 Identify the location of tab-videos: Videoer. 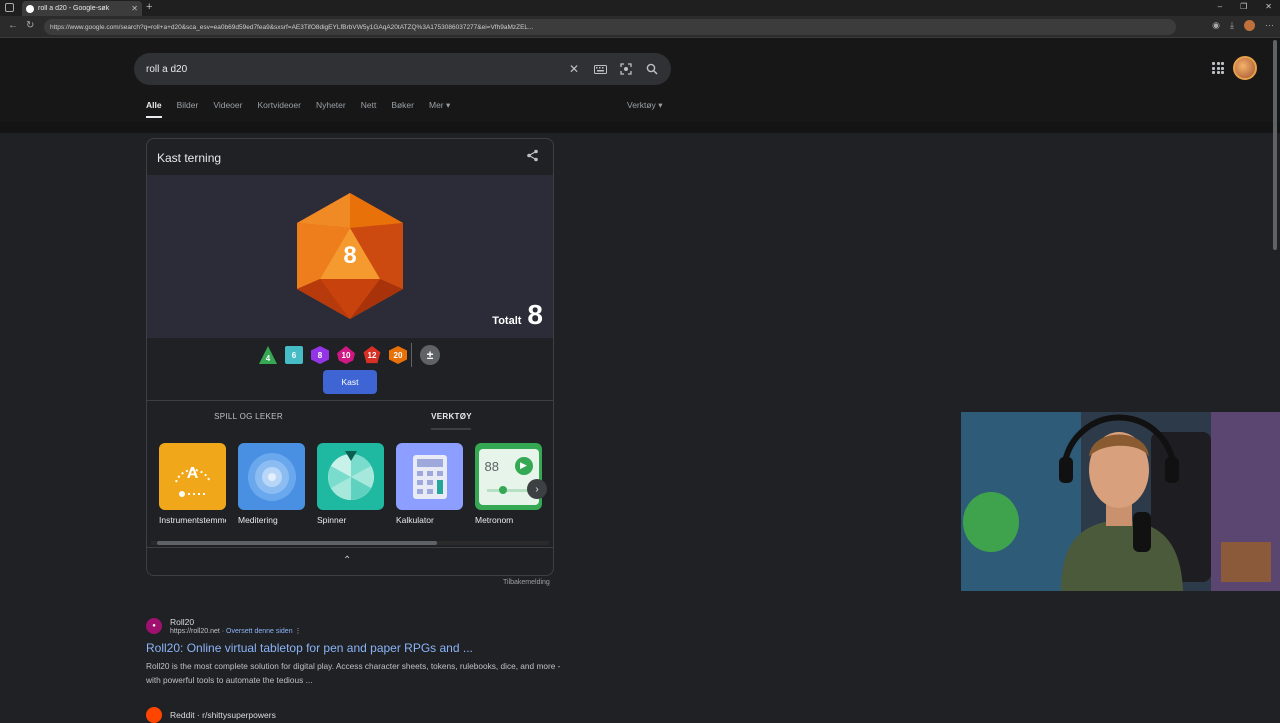
(227, 109).